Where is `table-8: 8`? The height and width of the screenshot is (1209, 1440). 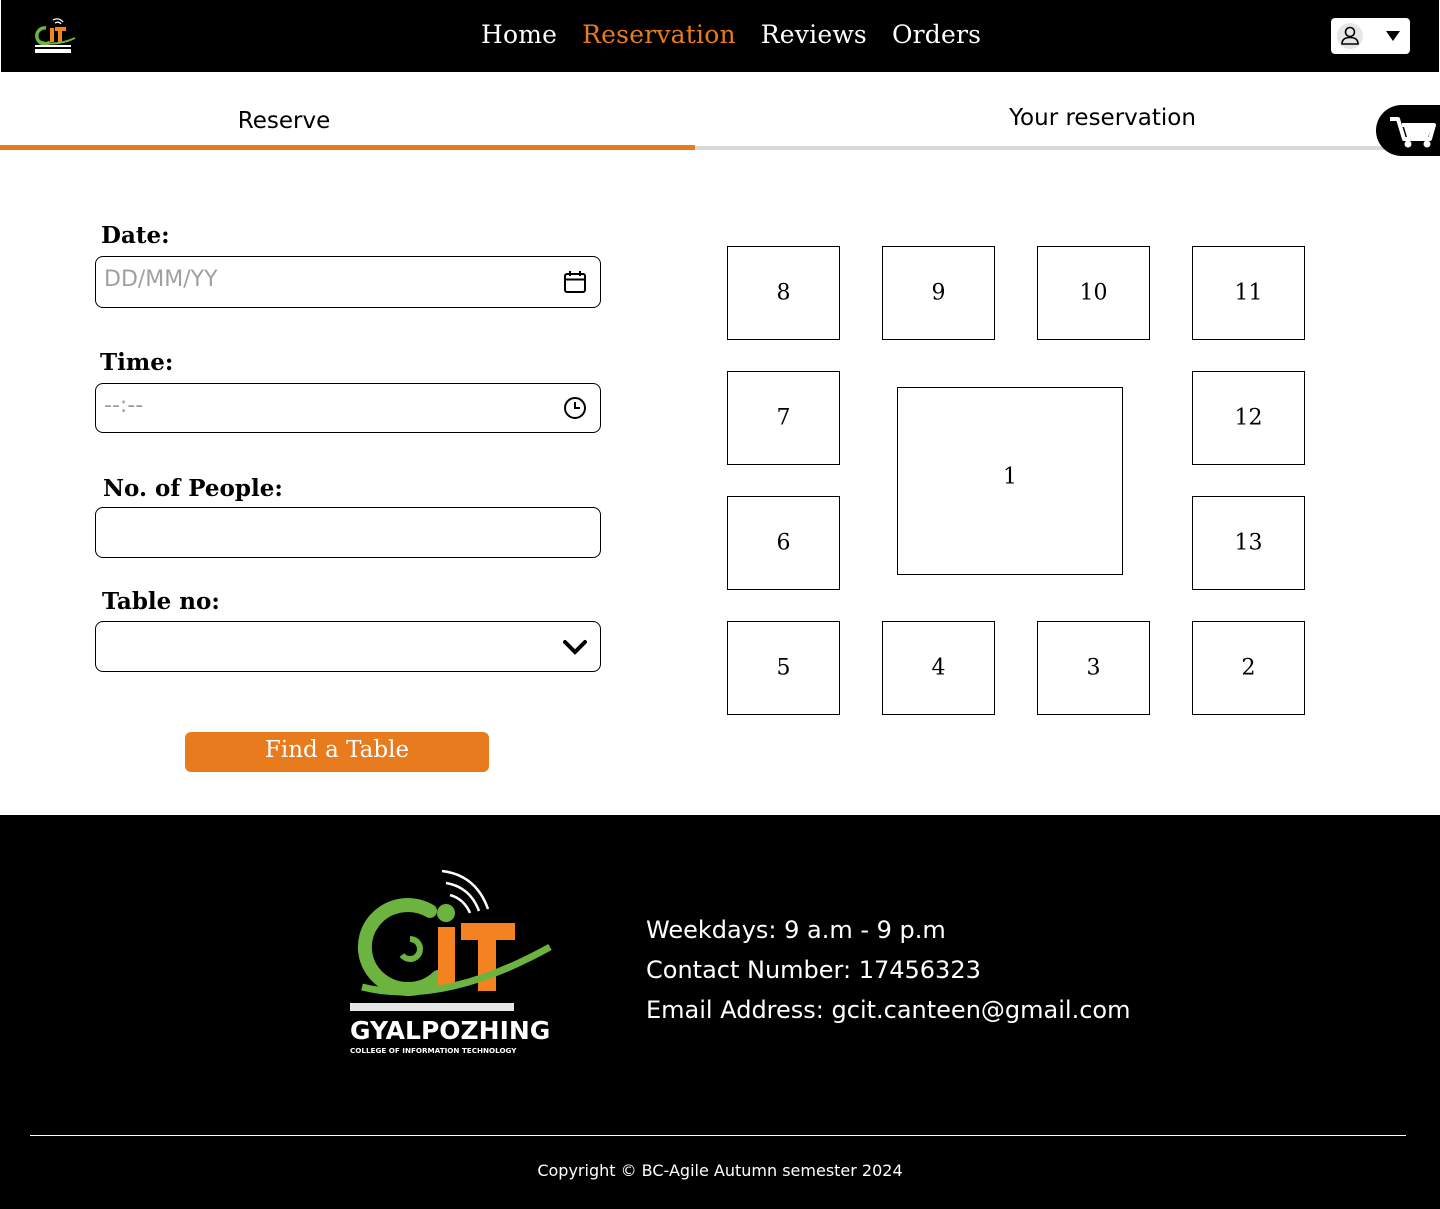 table-8: 8 is located at coordinates (783, 293).